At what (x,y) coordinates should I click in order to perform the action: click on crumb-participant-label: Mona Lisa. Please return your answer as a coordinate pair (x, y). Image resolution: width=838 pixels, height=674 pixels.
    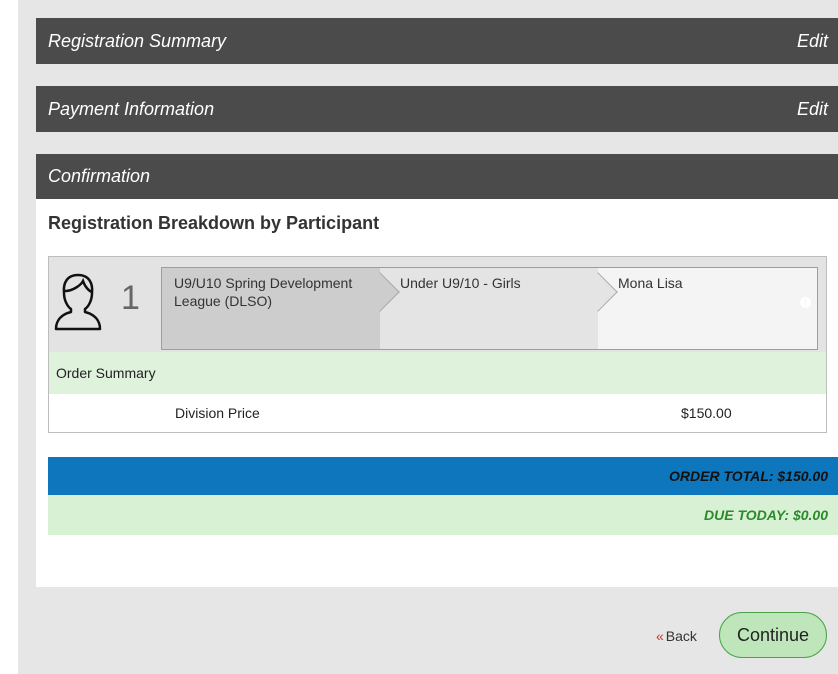
    Looking at the image, I should click on (650, 283).